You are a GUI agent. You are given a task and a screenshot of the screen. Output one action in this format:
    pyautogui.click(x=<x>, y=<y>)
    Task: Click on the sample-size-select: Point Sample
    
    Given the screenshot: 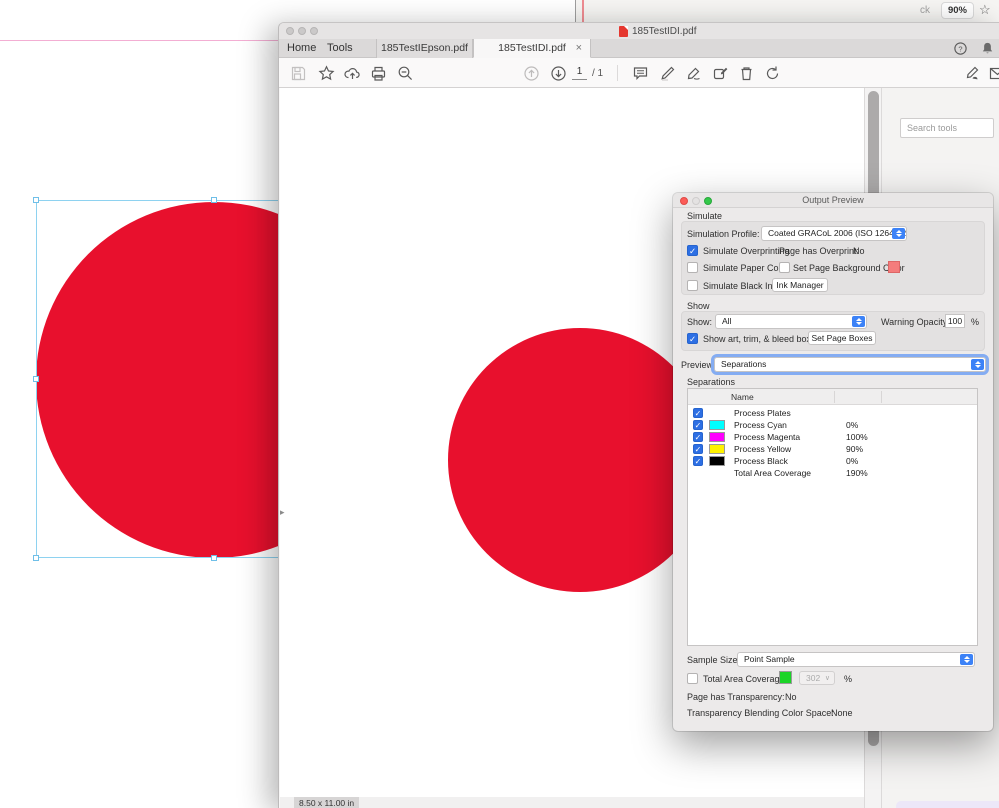 What is the action you would take?
    pyautogui.click(x=856, y=659)
    